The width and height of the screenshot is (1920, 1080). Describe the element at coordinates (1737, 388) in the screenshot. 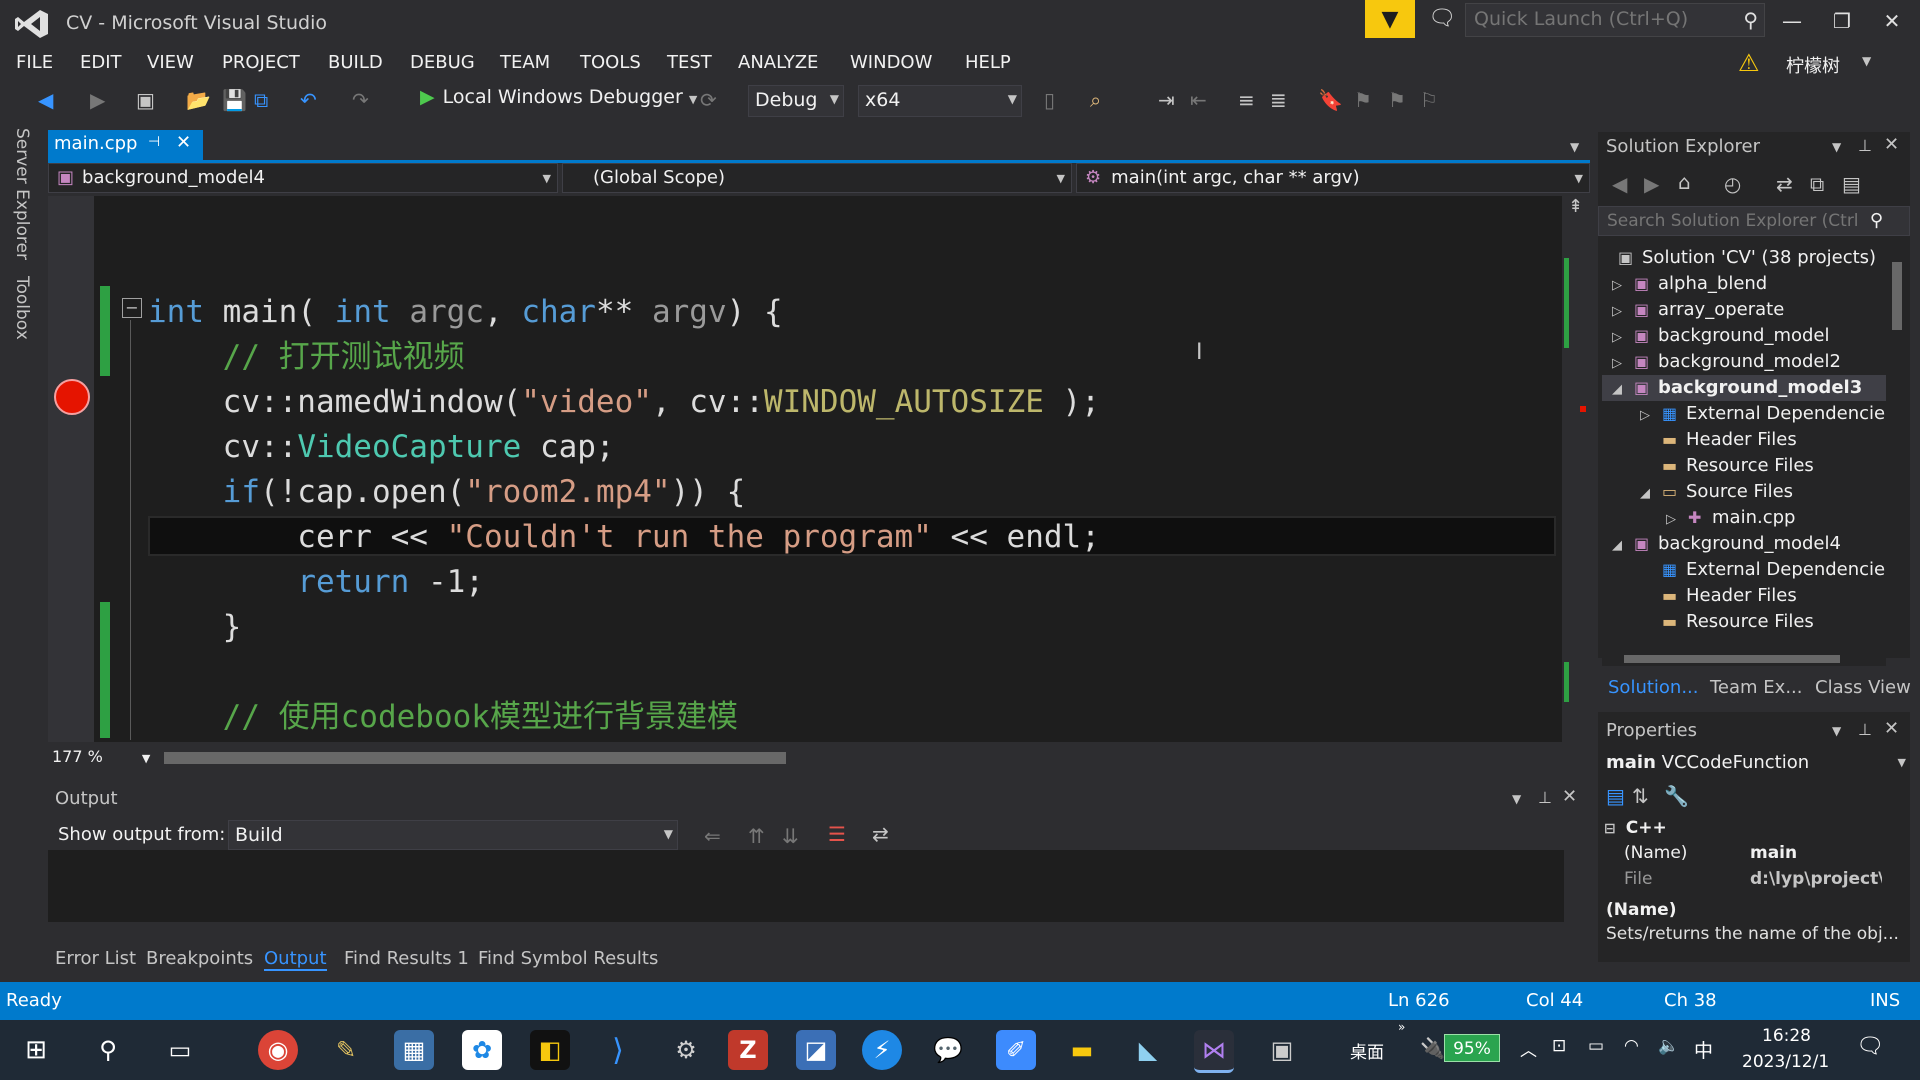

I see `tree-project-selected: ◢ ▣ background_model3` at that location.